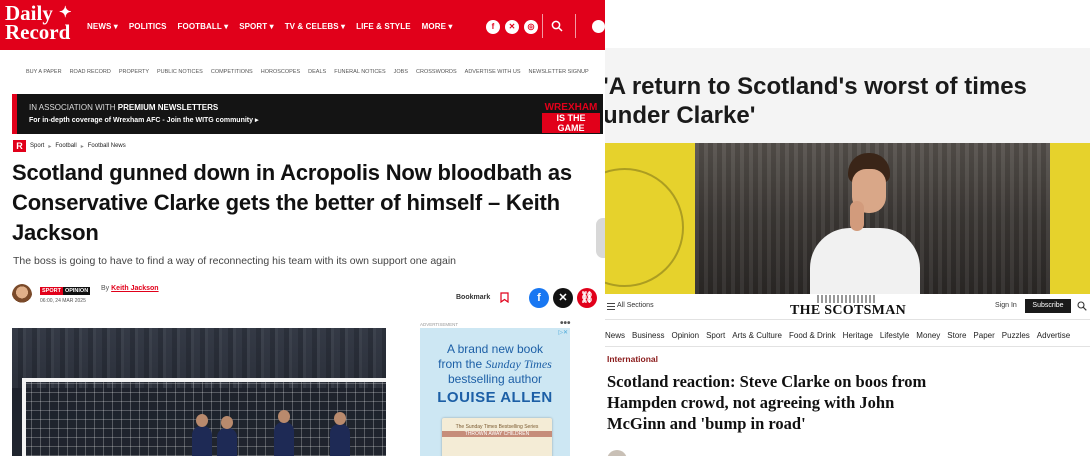  I want to click on subnav-item: ROAD RECORD, so click(90, 72).